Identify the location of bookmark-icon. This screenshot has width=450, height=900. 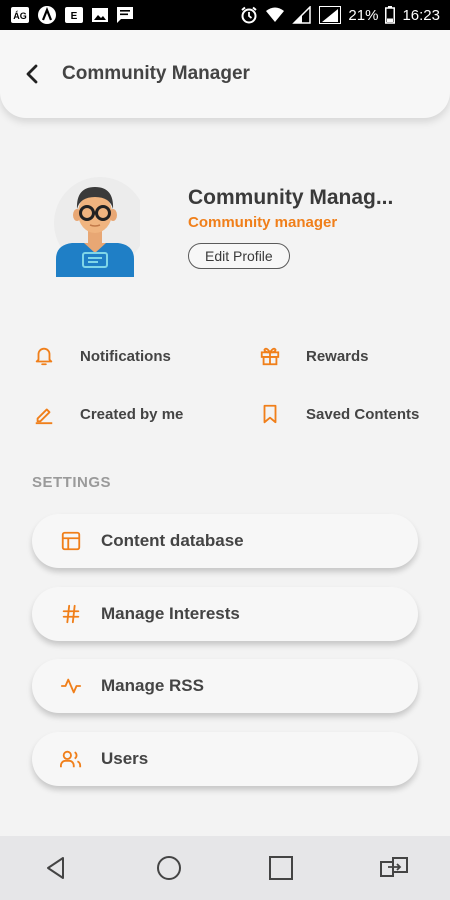
(270, 414).